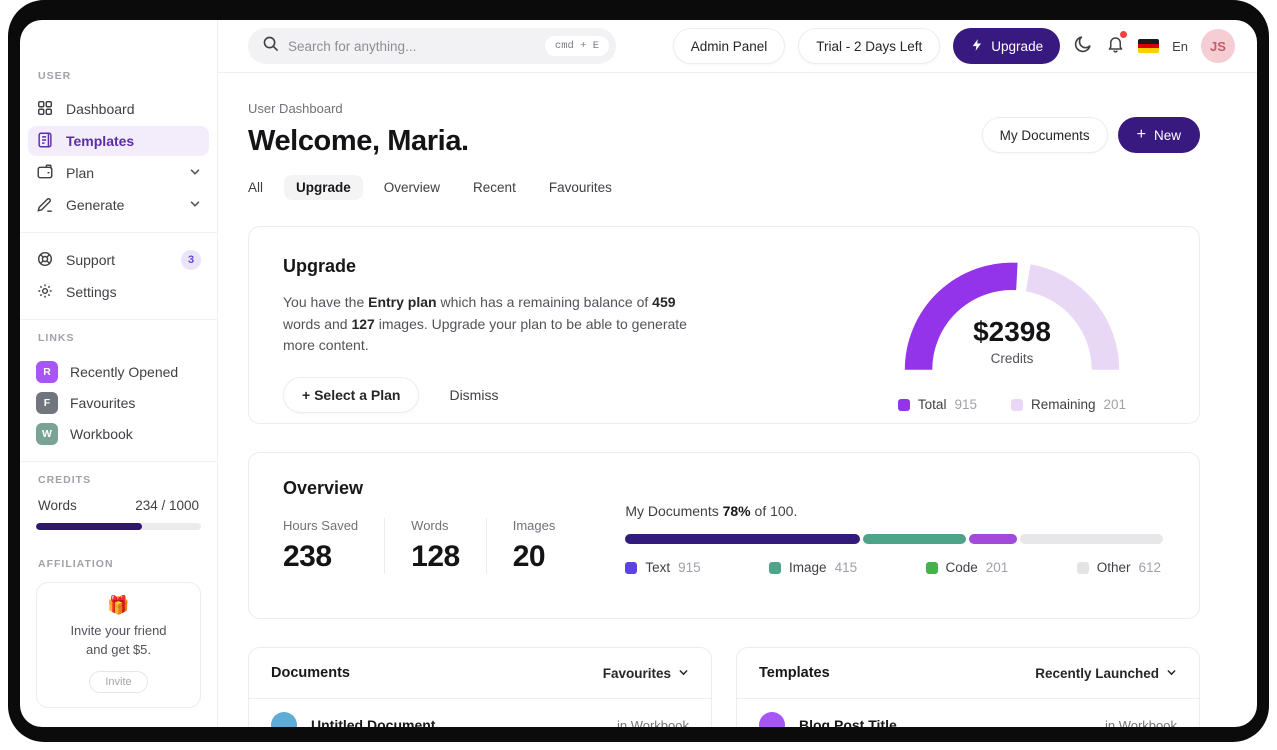 The width and height of the screenshot is (1277, 750). What do you see at coordinates (1007, 46) in the screenshot?
I see `upgrade-button: Upgrade` at bounding box center [1007, 46].